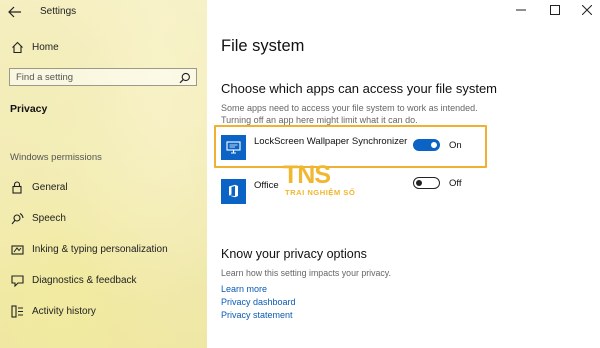 The image size is (600, 348). Describe the element at coordinates (17, 47) in the screenshot. I see `home-icon` at that location.